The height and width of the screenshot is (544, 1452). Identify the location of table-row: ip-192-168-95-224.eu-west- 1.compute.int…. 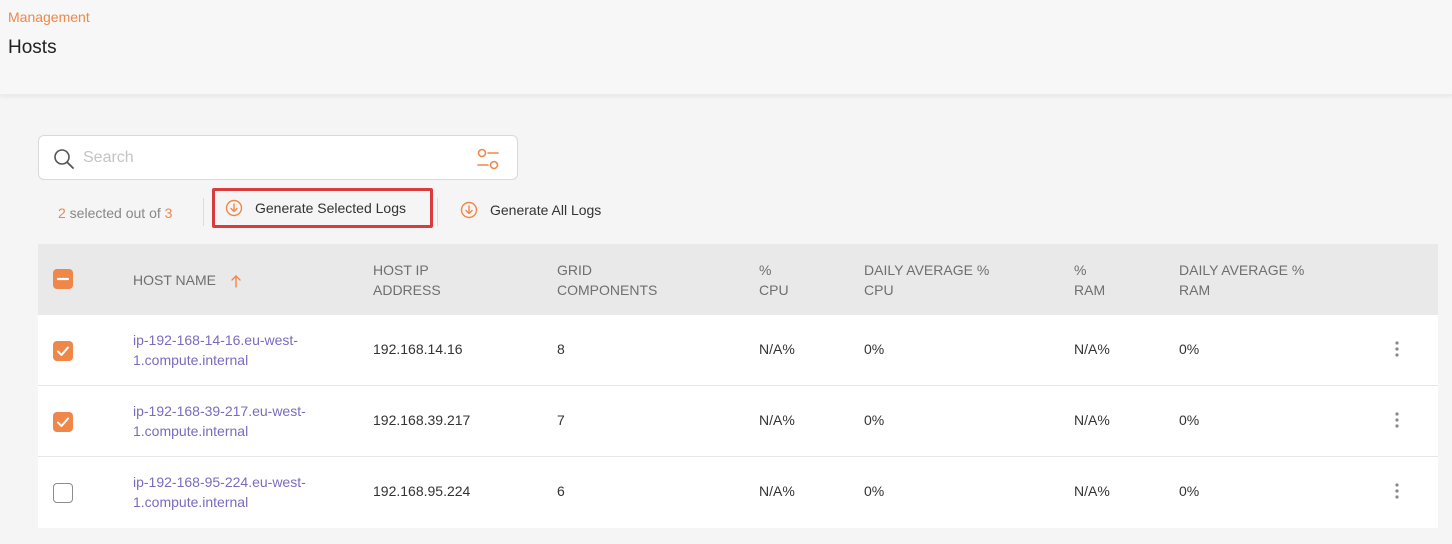
(738, 492).